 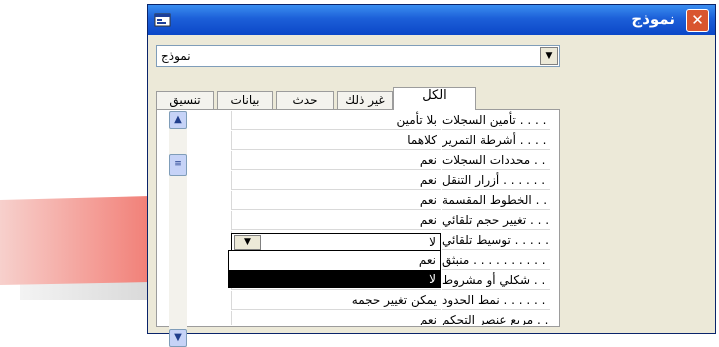 I want to click on object-selector-button: ▼, so click(x=549, y=56).